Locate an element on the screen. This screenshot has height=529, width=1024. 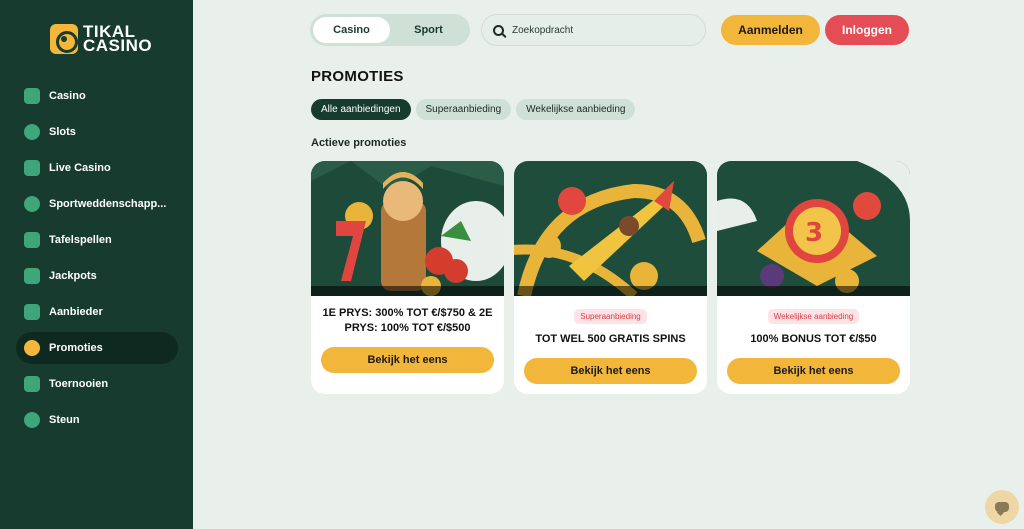
logo-text: TIKAL CASINO is located at coordinates (118, 39).